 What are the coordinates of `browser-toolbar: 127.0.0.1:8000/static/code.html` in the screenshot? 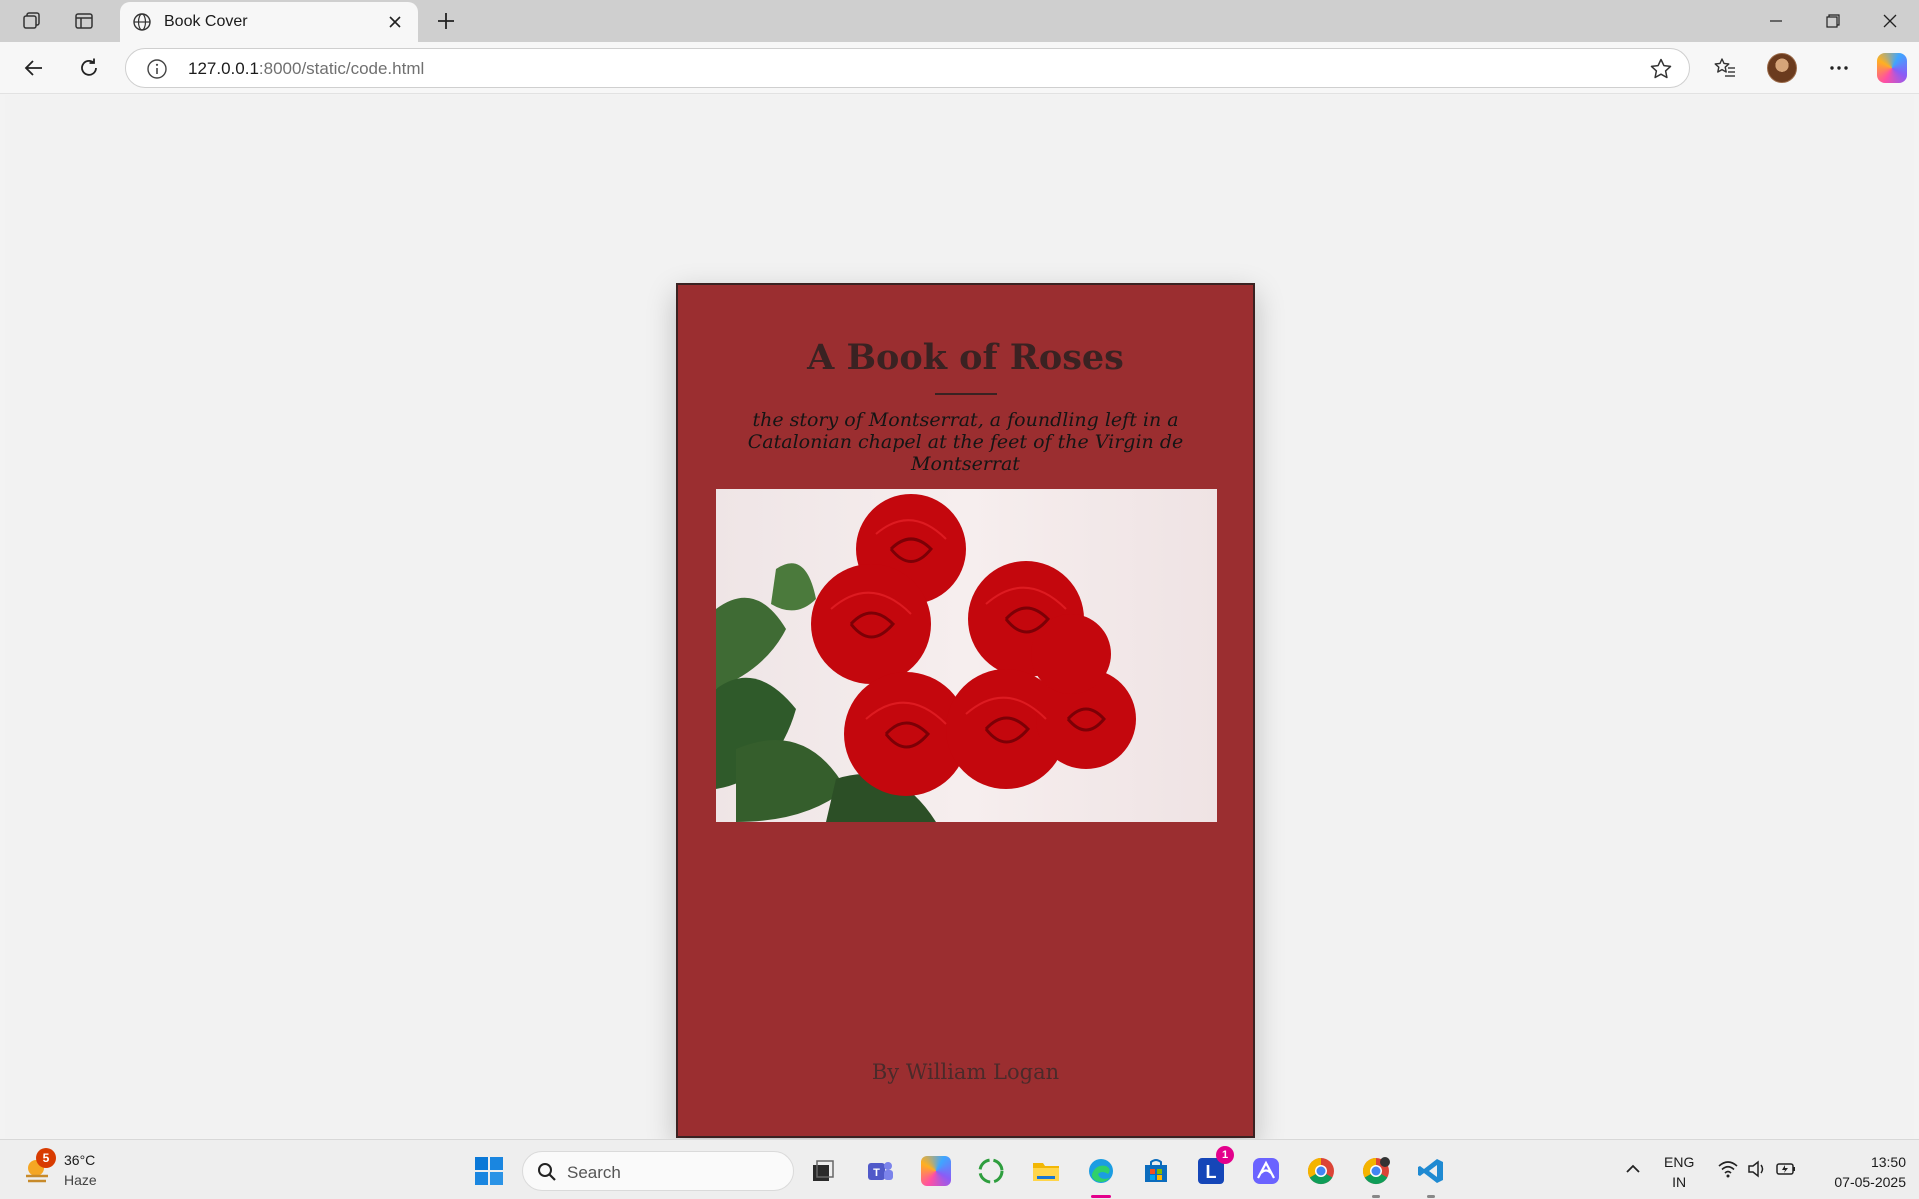 It's located at (959, 68).